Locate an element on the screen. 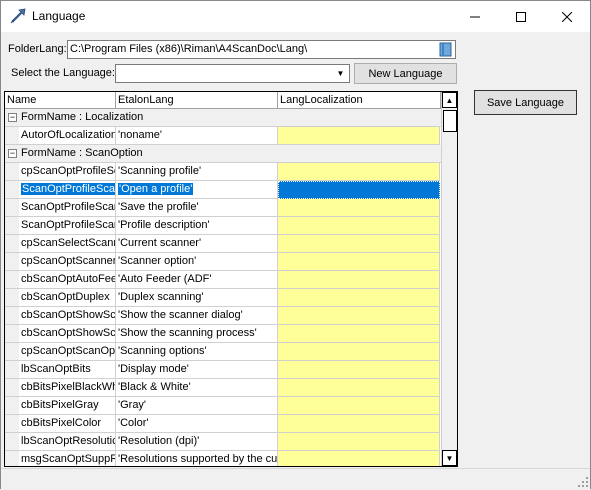  table-row: cpScanSelectScann 'Current scanner' is located at coordinates (223, 244).